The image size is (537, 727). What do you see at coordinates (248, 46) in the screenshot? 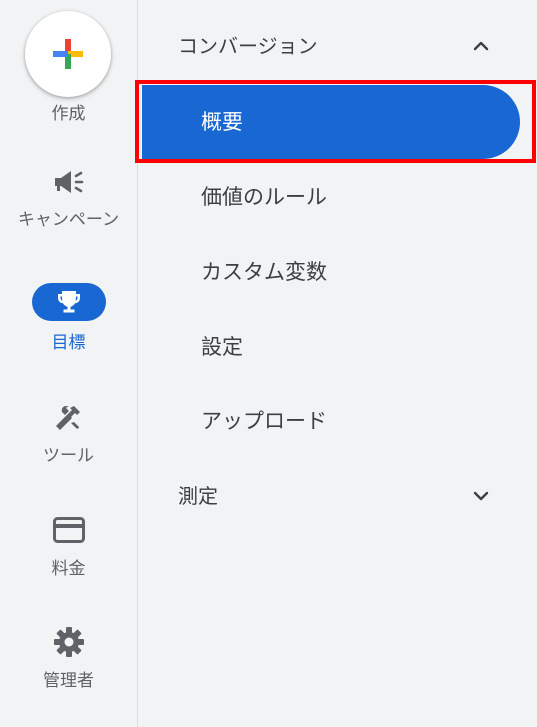
I see `conversions-section-label: コンバージョン` at bounding box center [248, 46].